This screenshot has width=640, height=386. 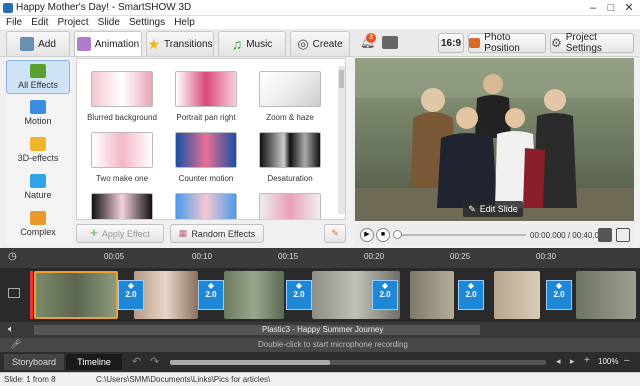 I want to click on transition-duration: 2.0, so click(x=559, y=294).